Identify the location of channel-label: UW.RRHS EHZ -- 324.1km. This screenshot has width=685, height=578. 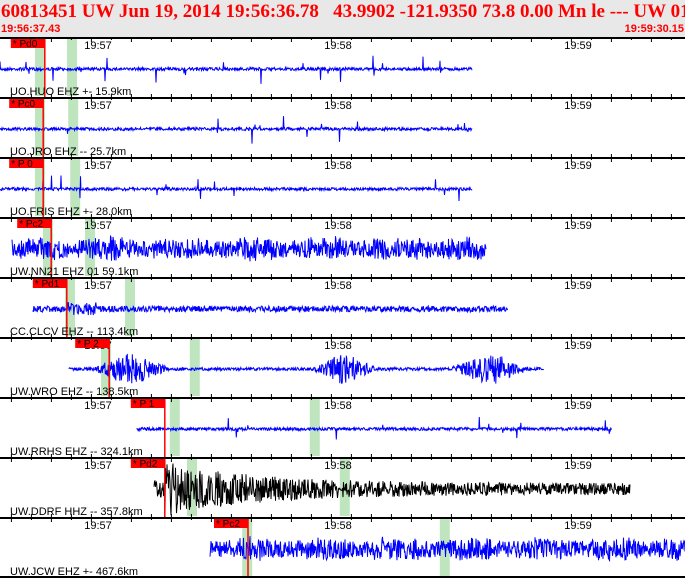
(76, 452).